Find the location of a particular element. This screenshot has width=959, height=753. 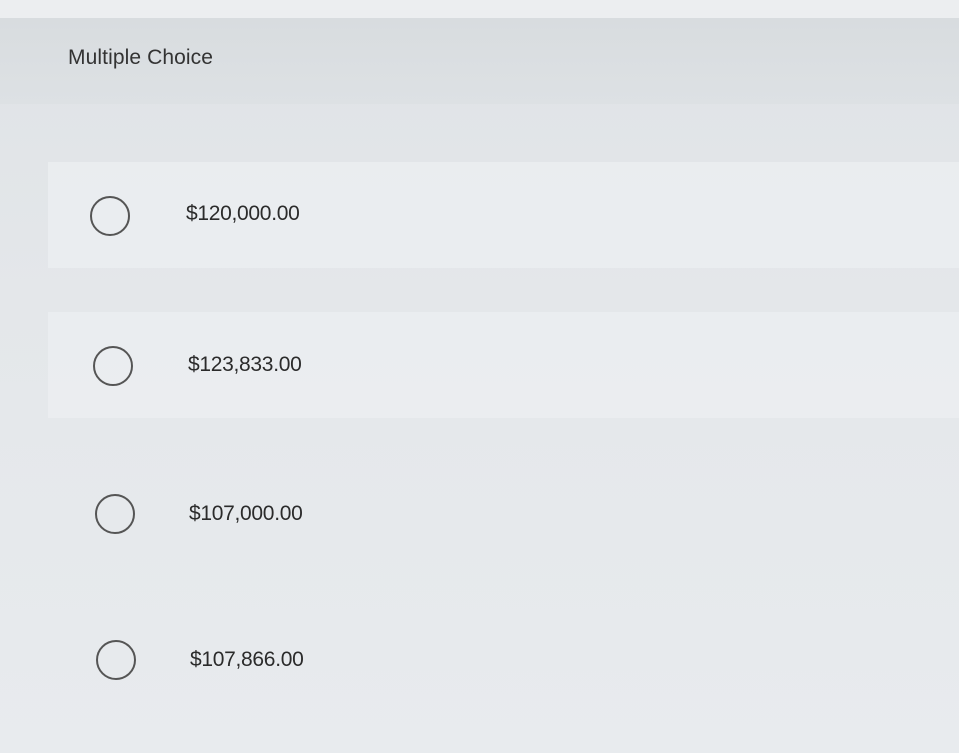

answer-option-label: $107,866.00 is located at coordinates (247, 659).